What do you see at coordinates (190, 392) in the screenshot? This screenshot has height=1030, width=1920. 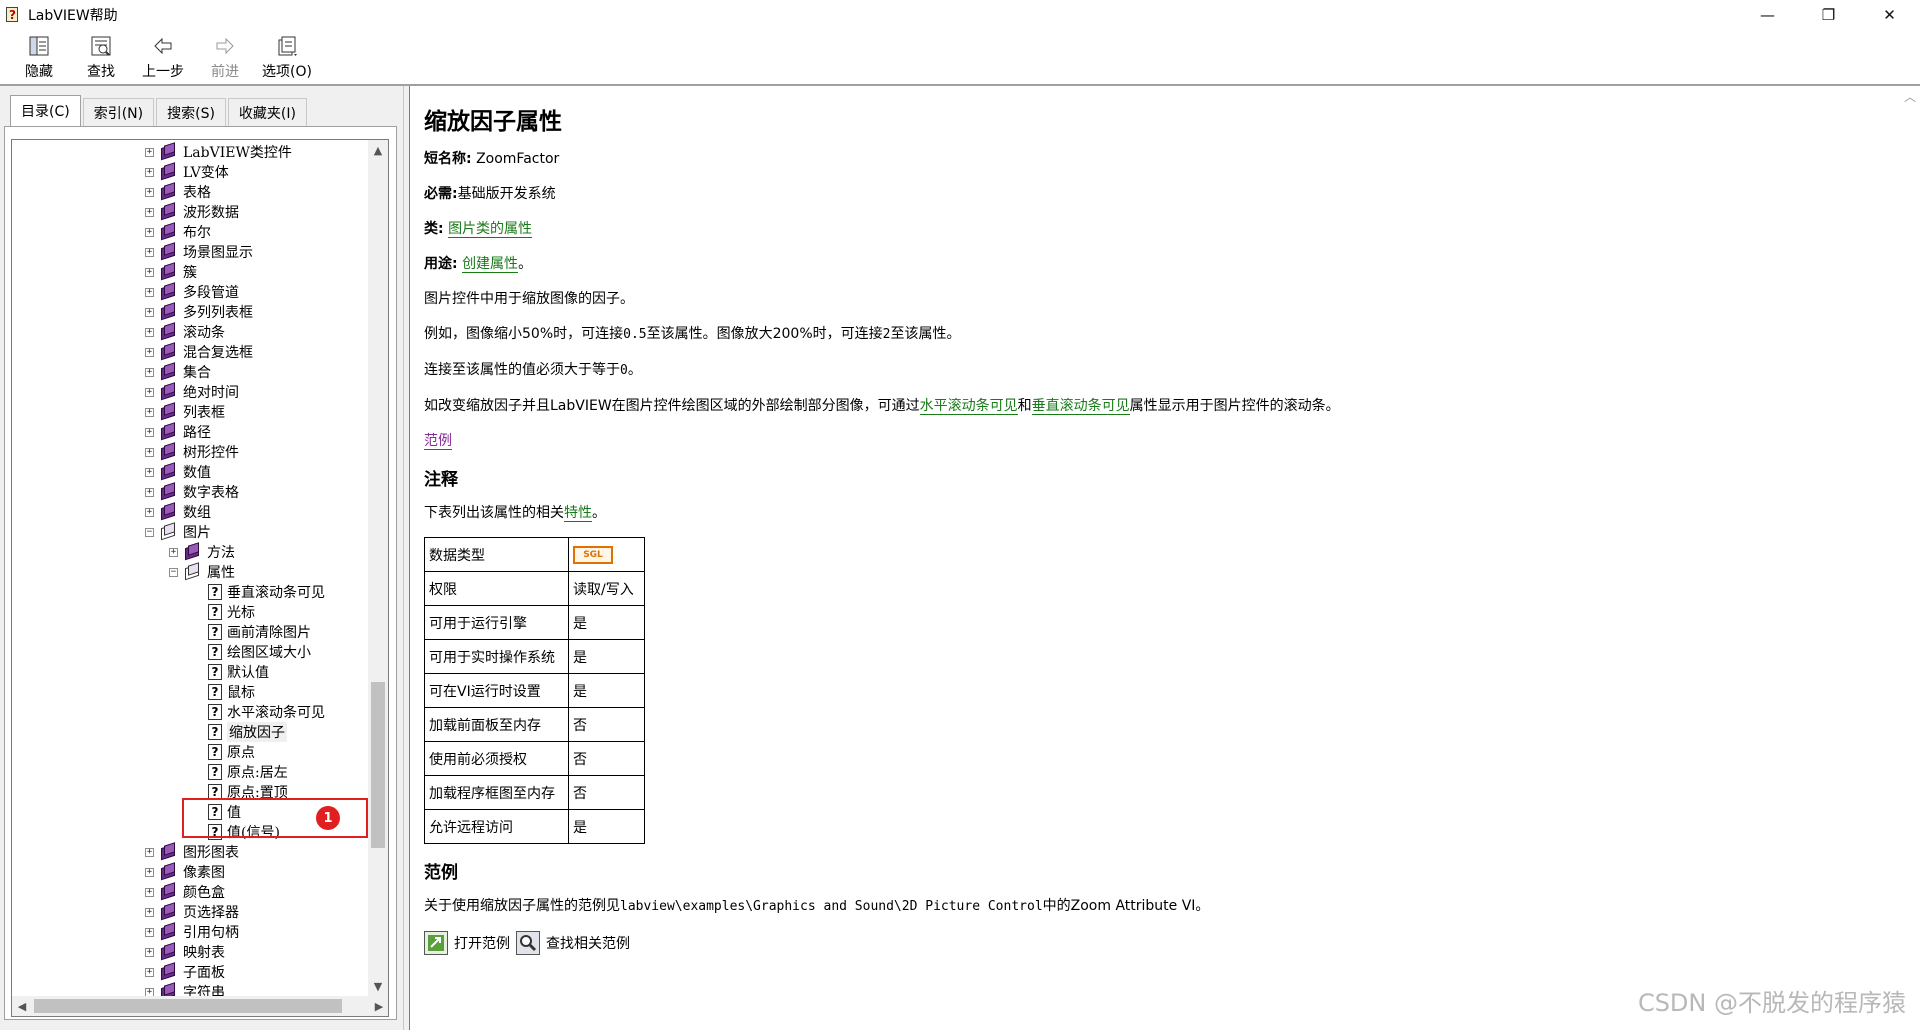 I see `tree-item: + 绝对时间` at bounding box center [190, 392].